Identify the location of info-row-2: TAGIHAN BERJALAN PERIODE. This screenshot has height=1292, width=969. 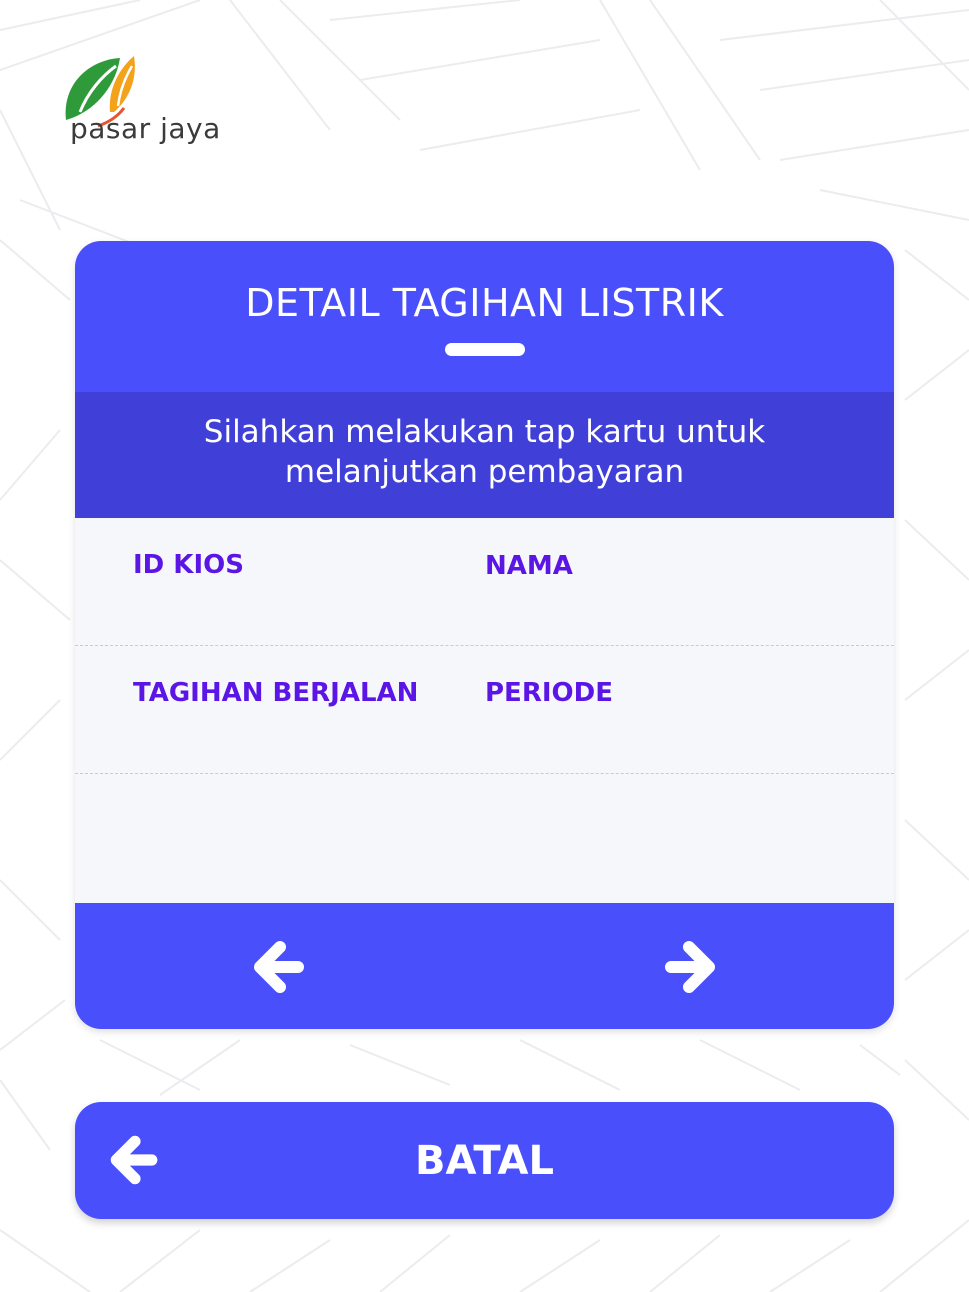
(484, 710).